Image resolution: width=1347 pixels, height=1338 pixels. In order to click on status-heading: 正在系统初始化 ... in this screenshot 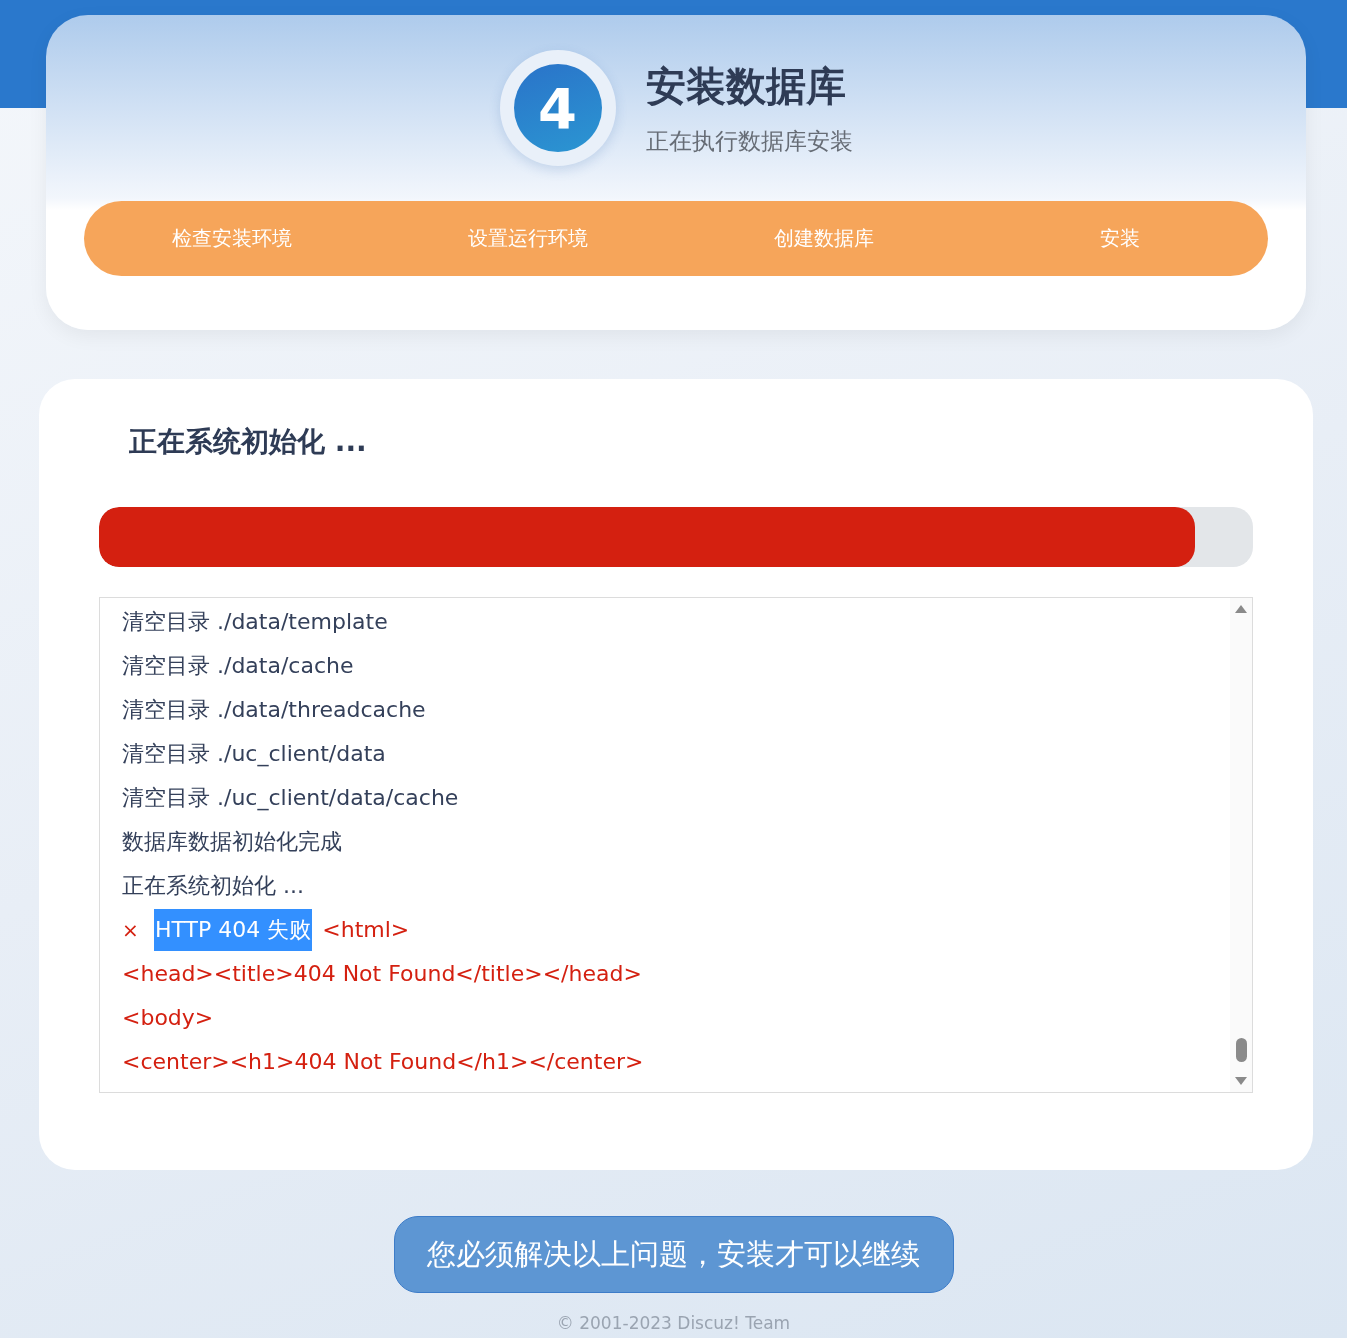, I will do `click(248, 442)`.